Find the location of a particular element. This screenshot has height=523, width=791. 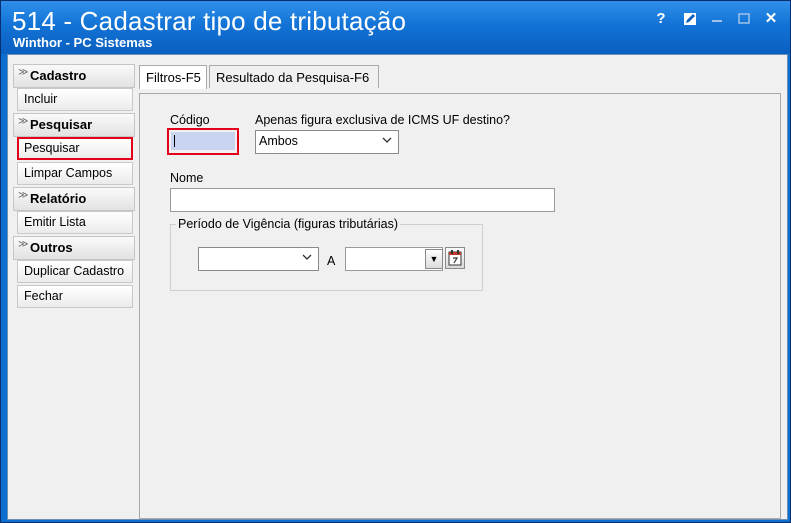

sidebar-group-relatorio: ≫ Relatório is located at coordinates (74, 199).